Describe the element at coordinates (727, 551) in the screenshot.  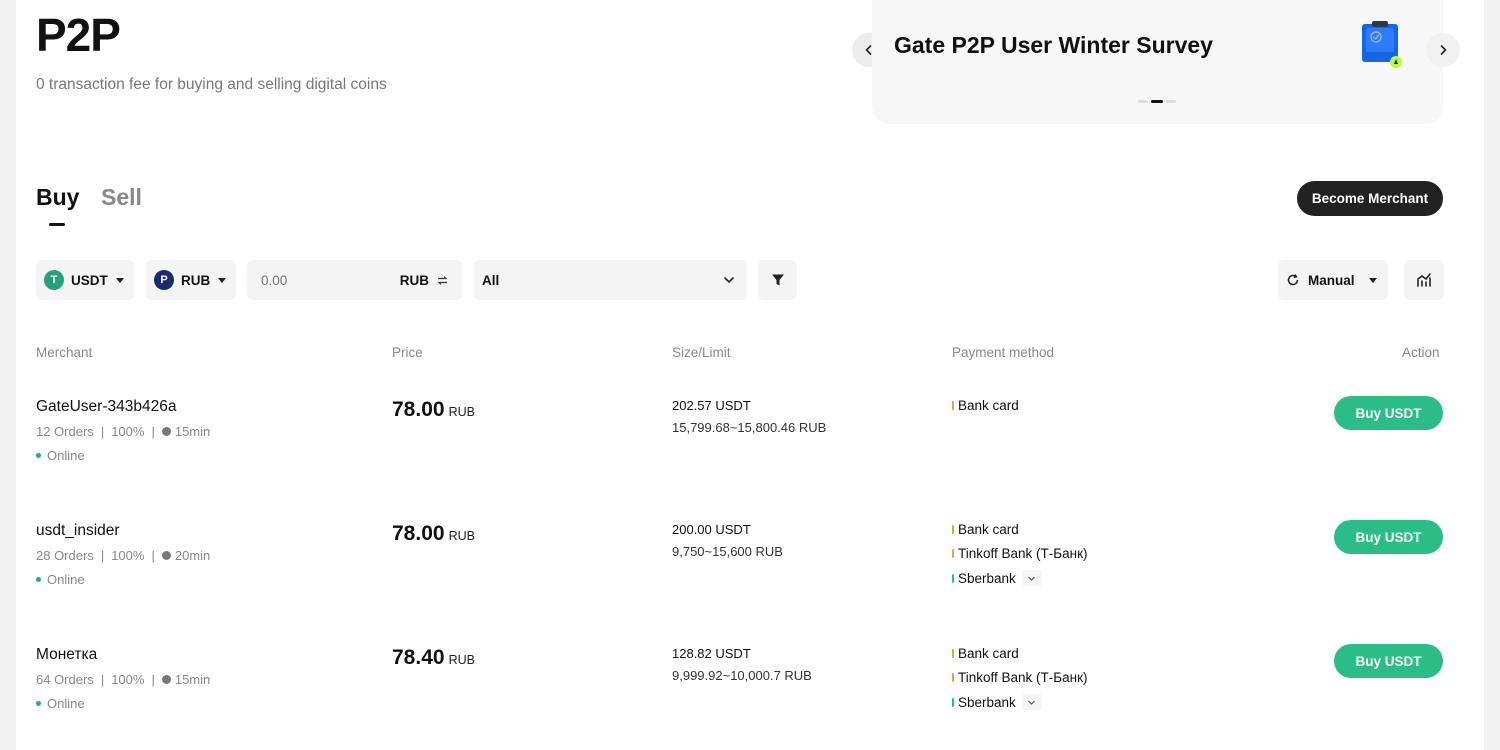
I see `order-limit: 9,750~15,600 RUB` at that location.